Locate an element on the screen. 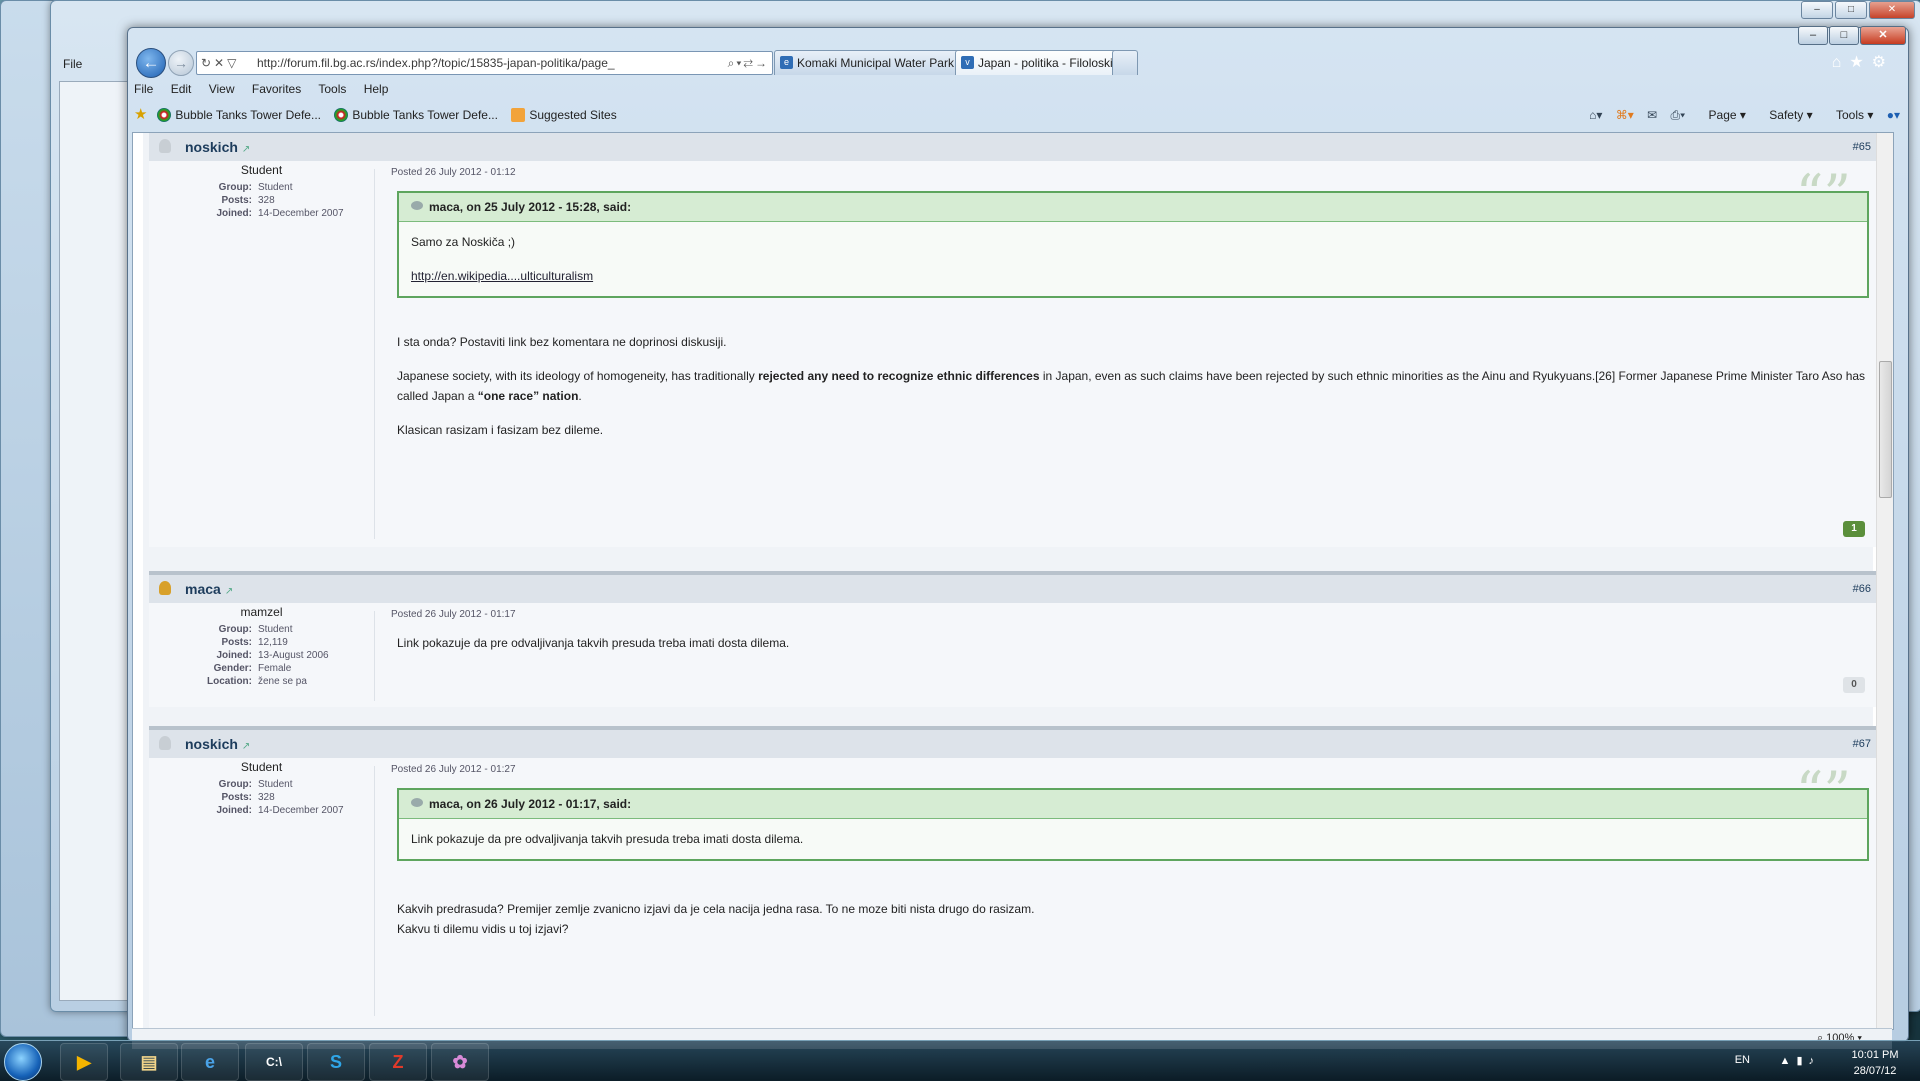  menu-favorites: Favorites is located at coordinates (276, 89).